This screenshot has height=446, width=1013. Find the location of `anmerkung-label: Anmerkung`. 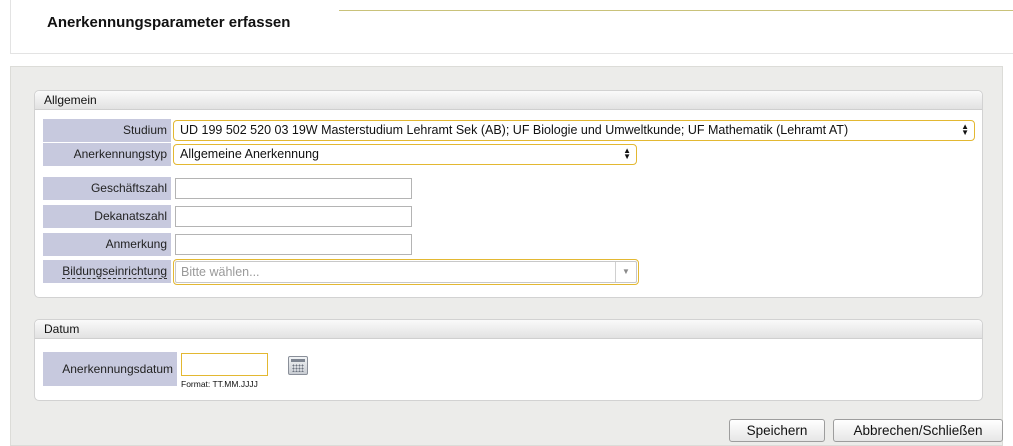

anmerkung-label: Anmerkung is located at coordinates (107, 244).